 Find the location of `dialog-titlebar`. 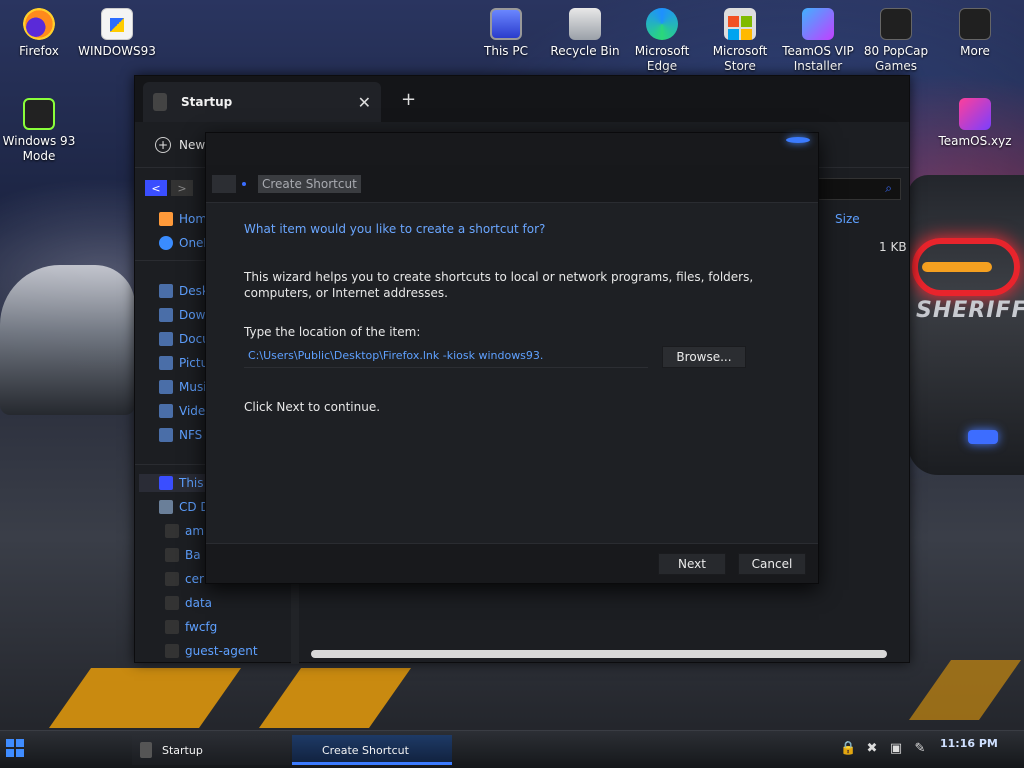

dialog-titlebar is located at coordinates (512, 149).